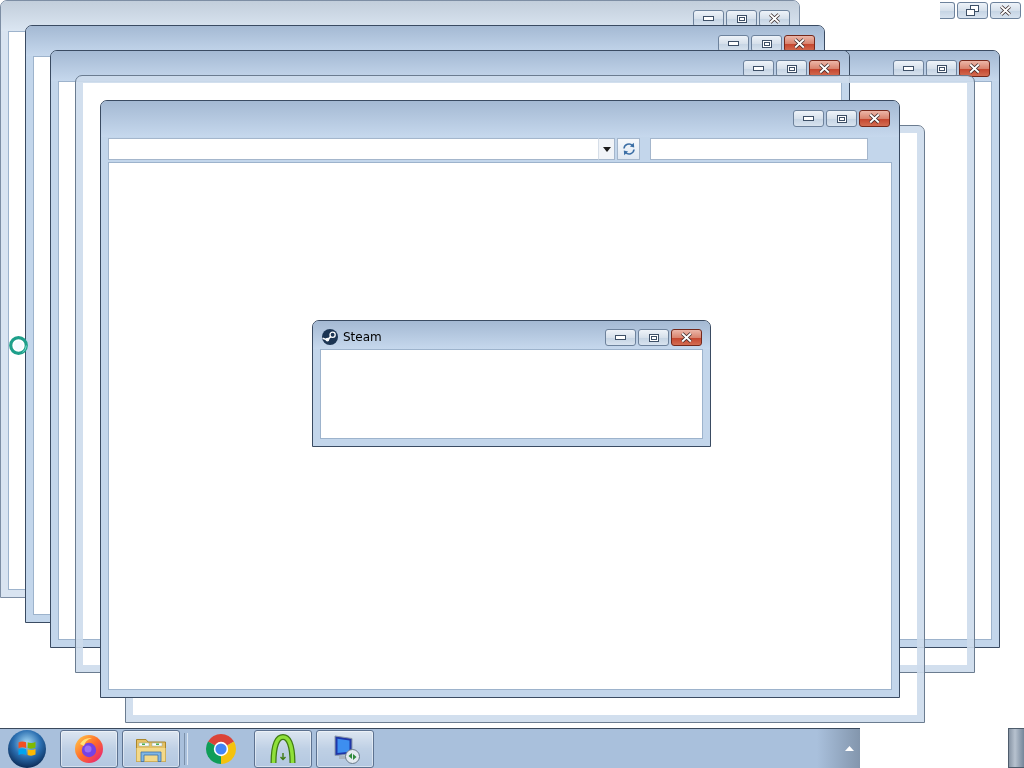  I want to click on globe-icon, so click(89, 749).